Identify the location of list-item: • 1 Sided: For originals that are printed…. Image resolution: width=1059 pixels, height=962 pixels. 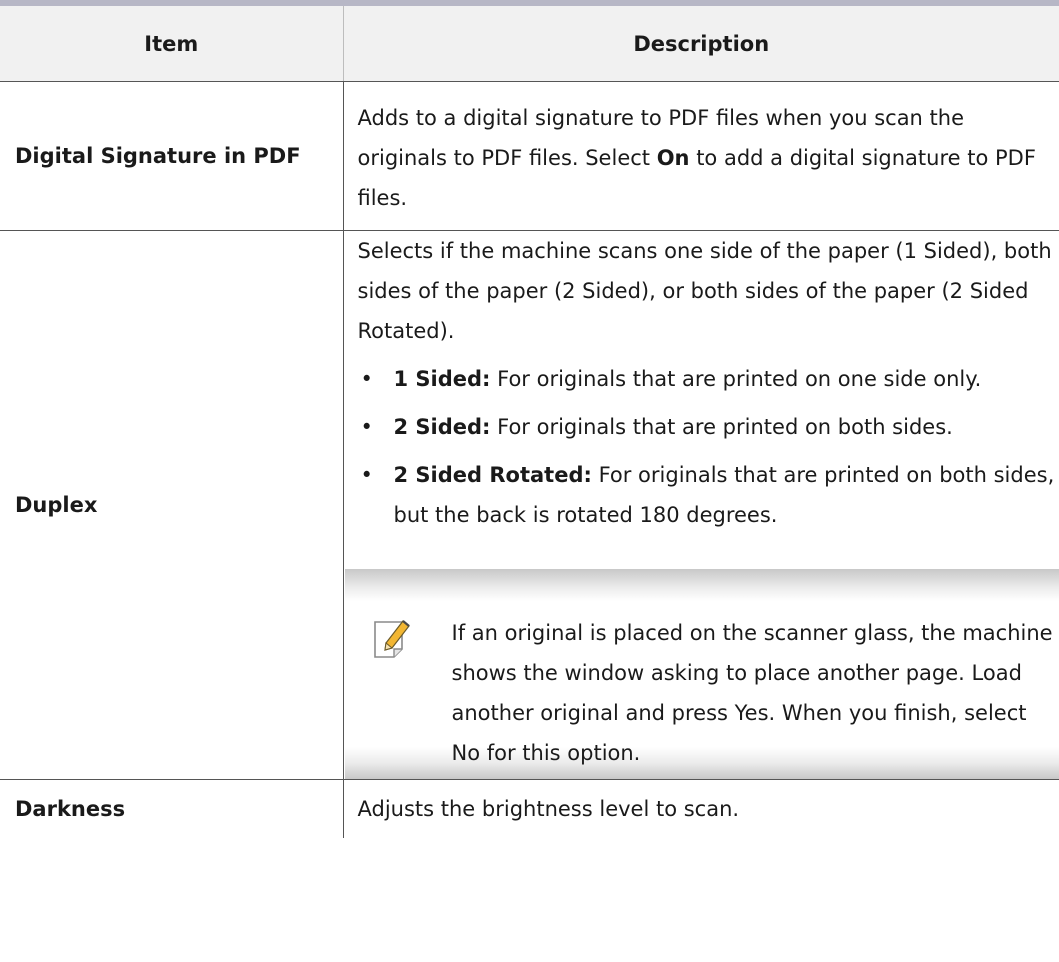
(708, 379).